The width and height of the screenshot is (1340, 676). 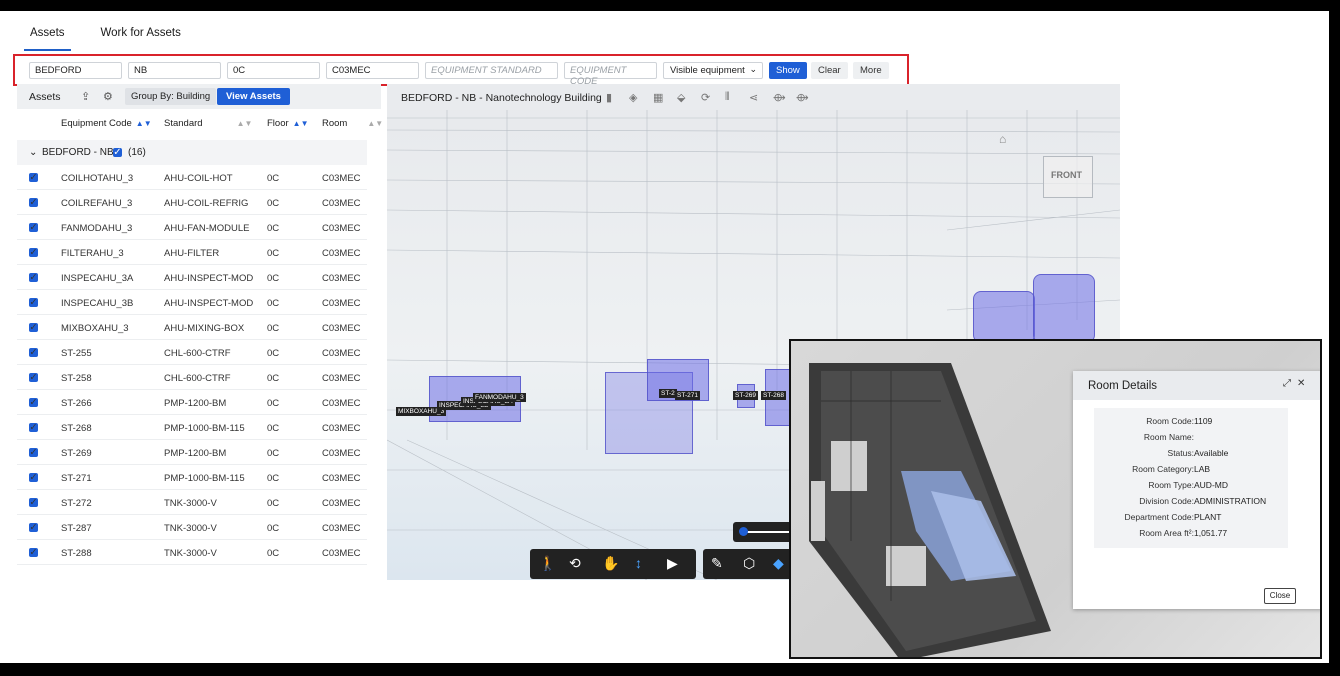 What do you see at coordinates (773, 395) in the screenshot?
I see `equipment-label: ST-268` at bounding box center [773, 395].